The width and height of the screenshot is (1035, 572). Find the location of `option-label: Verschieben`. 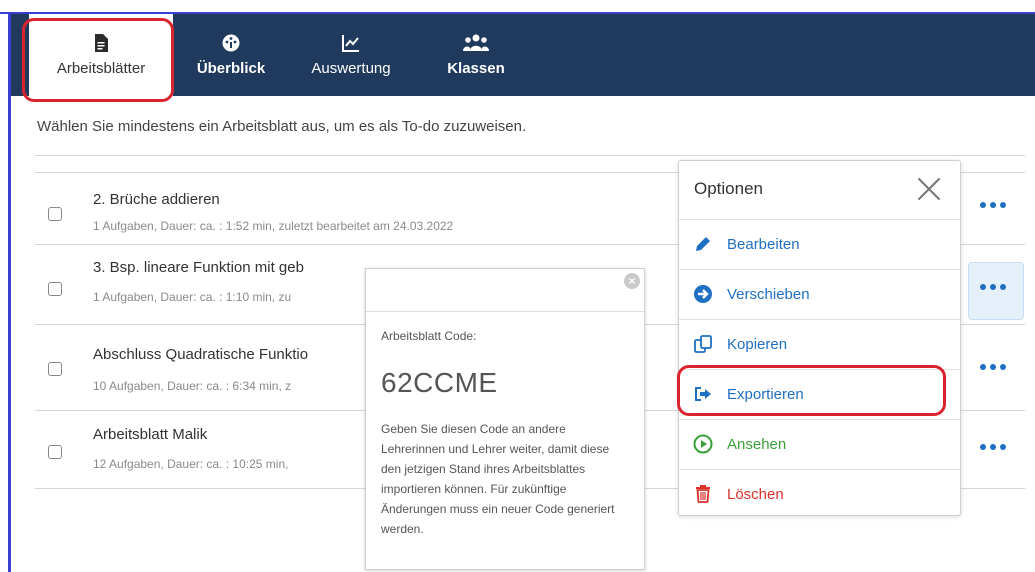

option-label: Verschieben is located at coordinates (768, 294).